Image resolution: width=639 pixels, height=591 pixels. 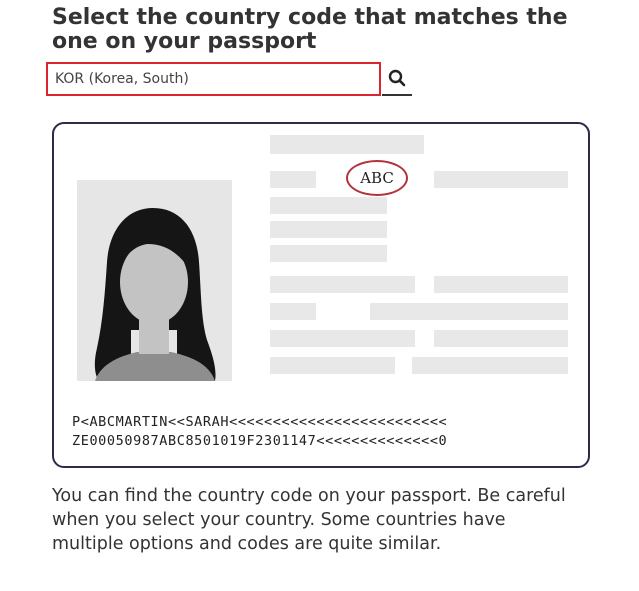 I want to click on person-silhouette-icon, so click(x=155, y=294).